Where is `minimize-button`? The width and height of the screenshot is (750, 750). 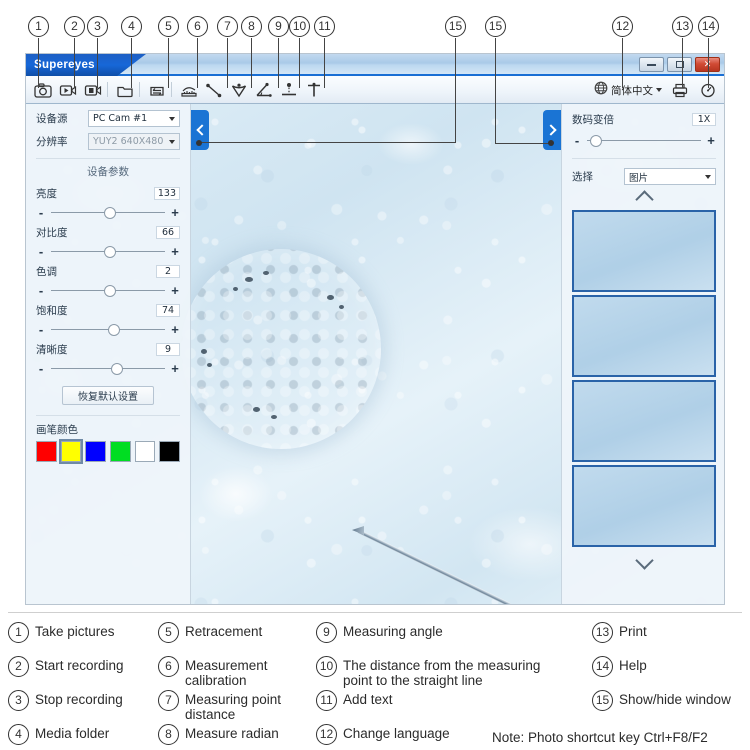
minimize-button is located at coordinates (651, 64).